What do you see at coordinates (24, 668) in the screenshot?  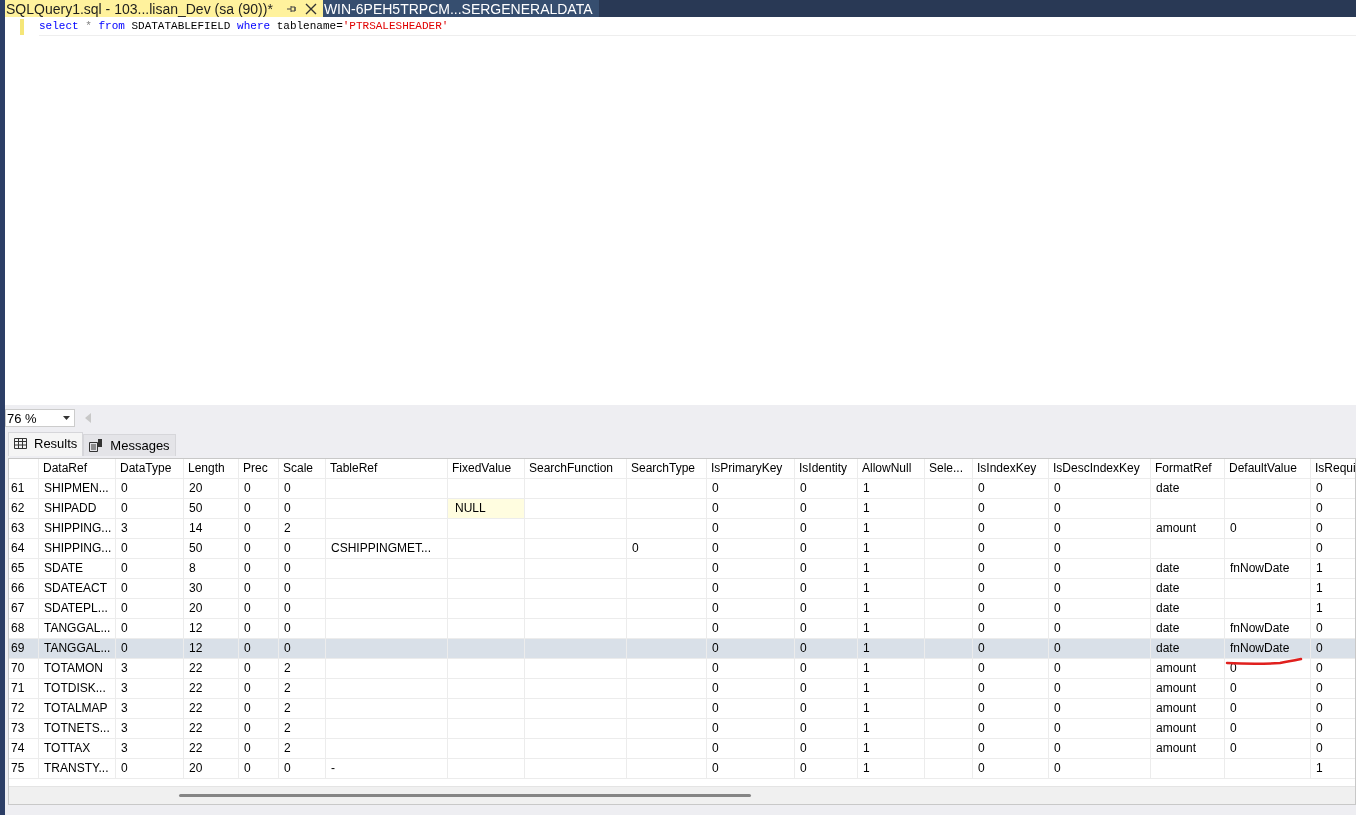 I see `row-number: 70` at bounding box center [24, 668].